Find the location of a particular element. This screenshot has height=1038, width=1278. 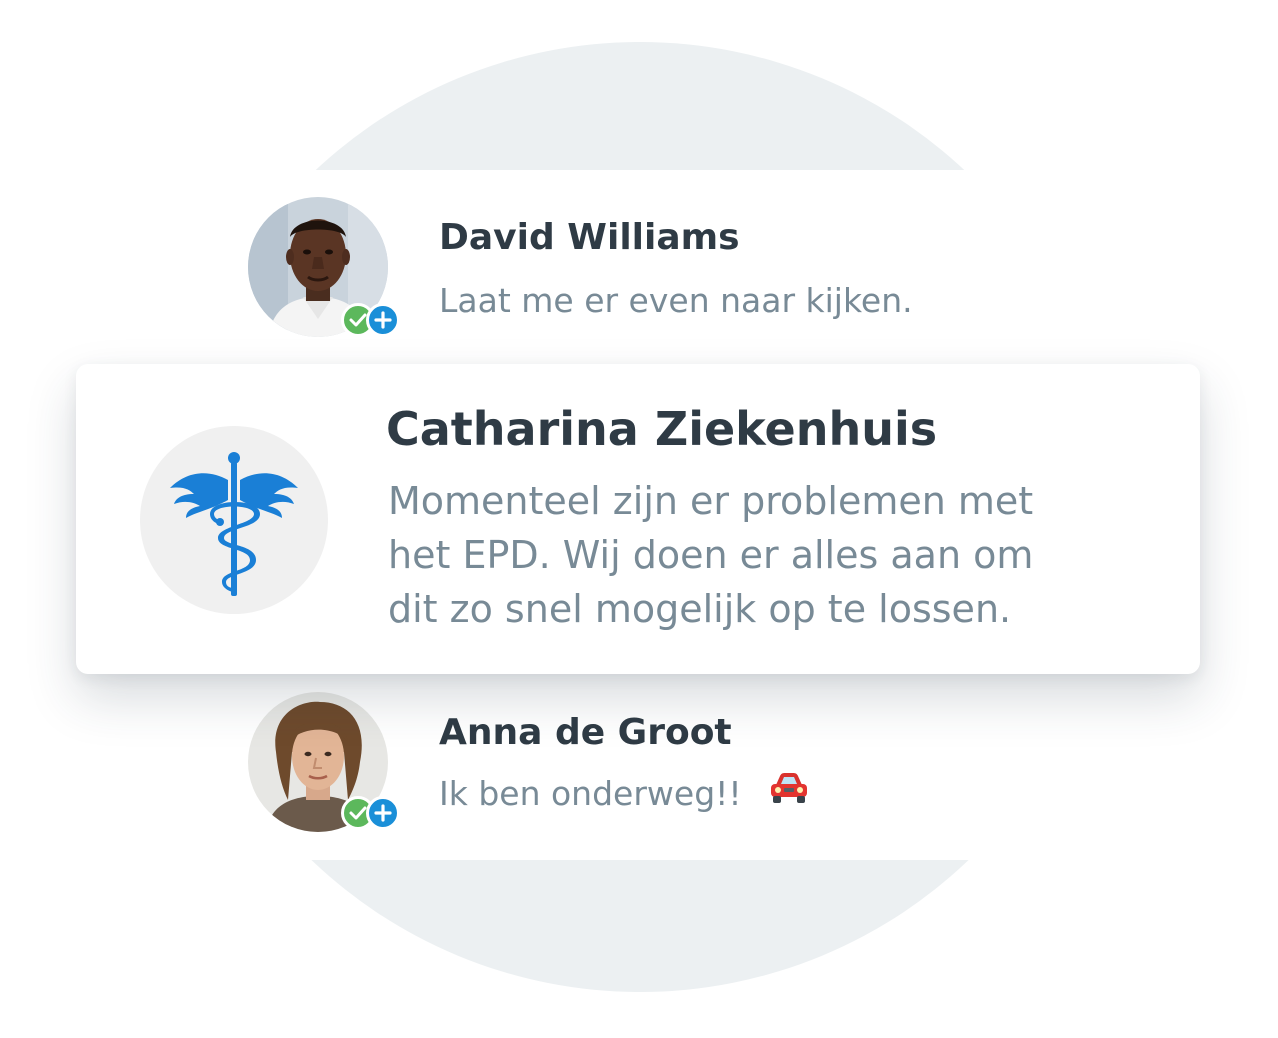

contact-name: Catharina Ziekenhuis is located at coordinates (662, 429).